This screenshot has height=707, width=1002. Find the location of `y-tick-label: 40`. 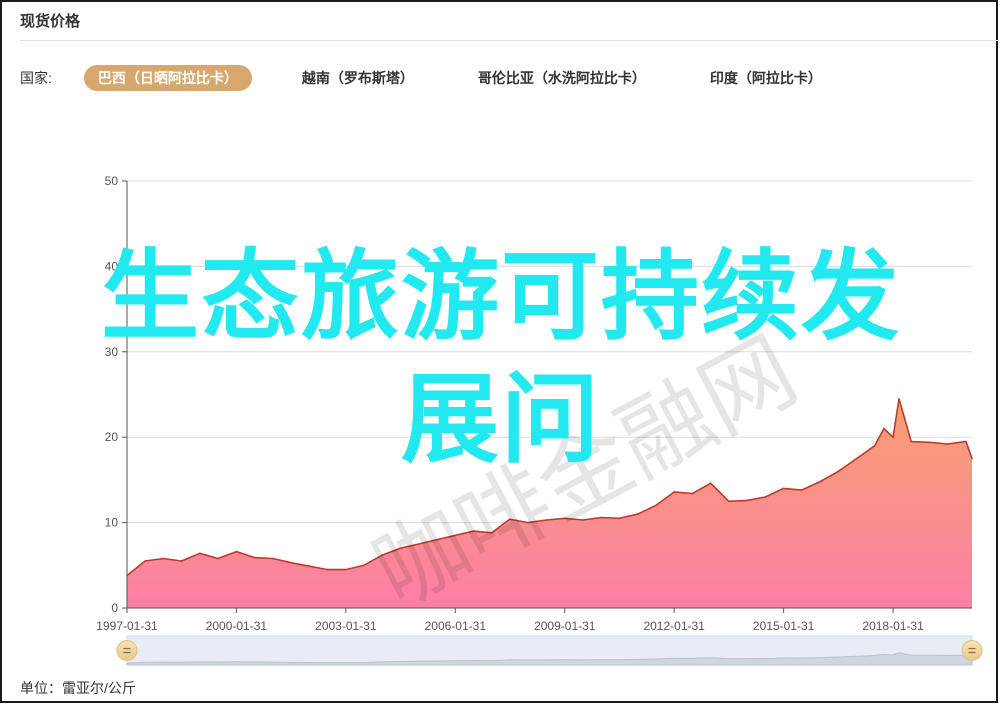

y-tick-label: 40 is located at coordinates (112, 266).